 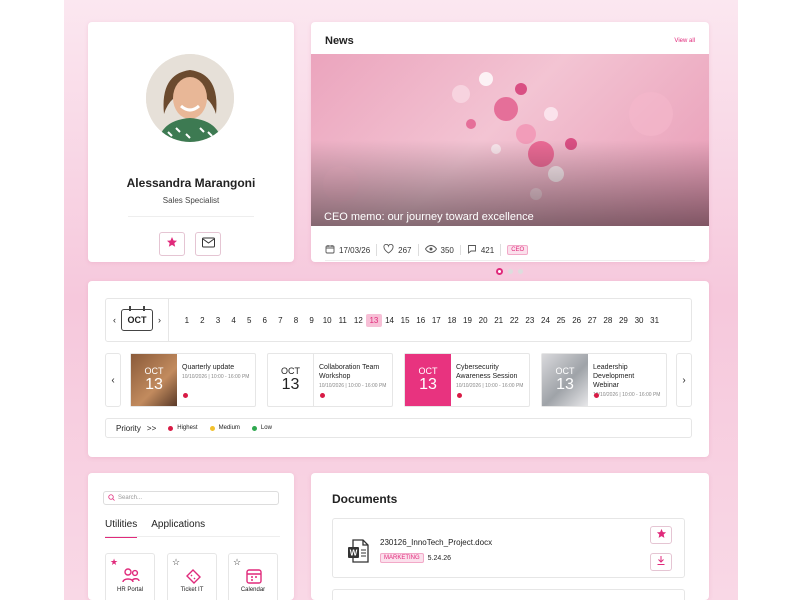 I want to click on events-prev-button: ‹, so click(x=113, y=380).